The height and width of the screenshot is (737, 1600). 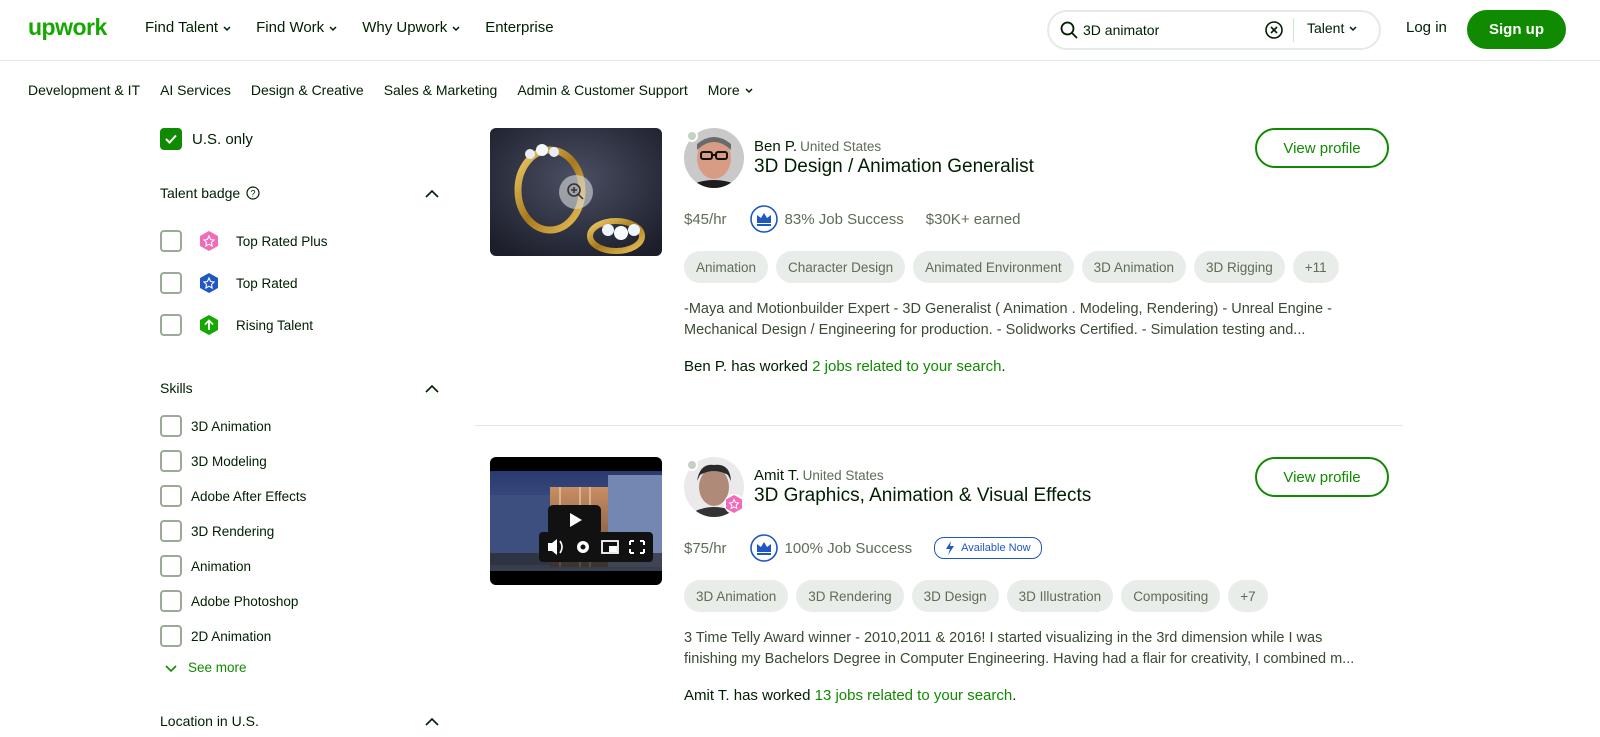 What do you see at coordinates (432, 722) in the screenshot?
I see `collapse-location-icon` at bounding box center [432, 722].